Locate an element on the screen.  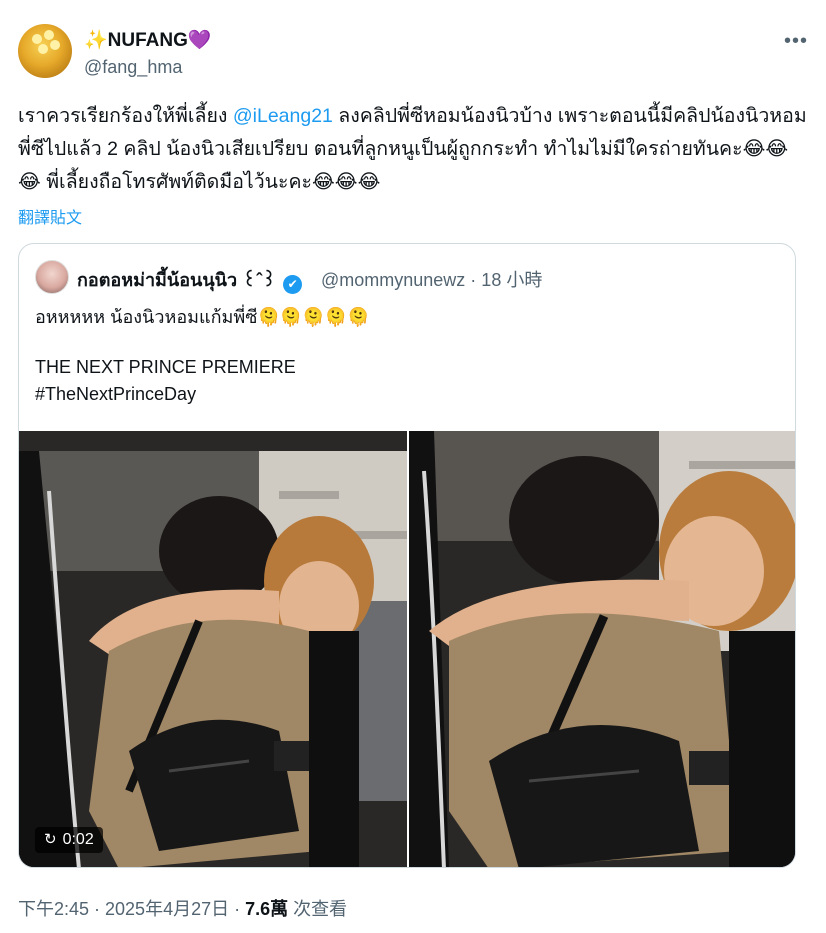
more-options-icon: ••• is located at coordinates (796, 41).